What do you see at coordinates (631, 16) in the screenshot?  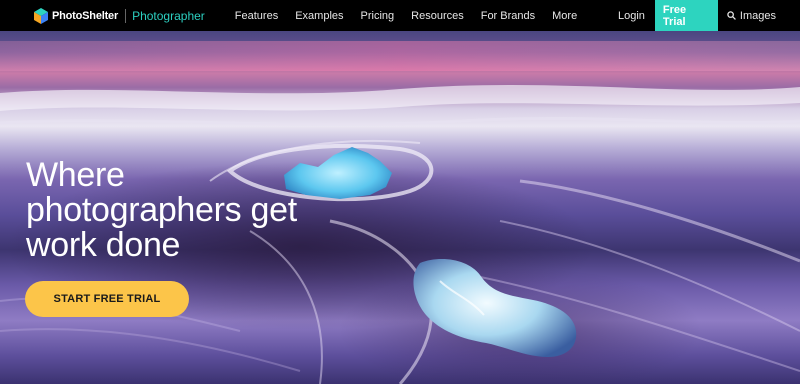 I see `login-link: Login` at bounding box center [631, 16].